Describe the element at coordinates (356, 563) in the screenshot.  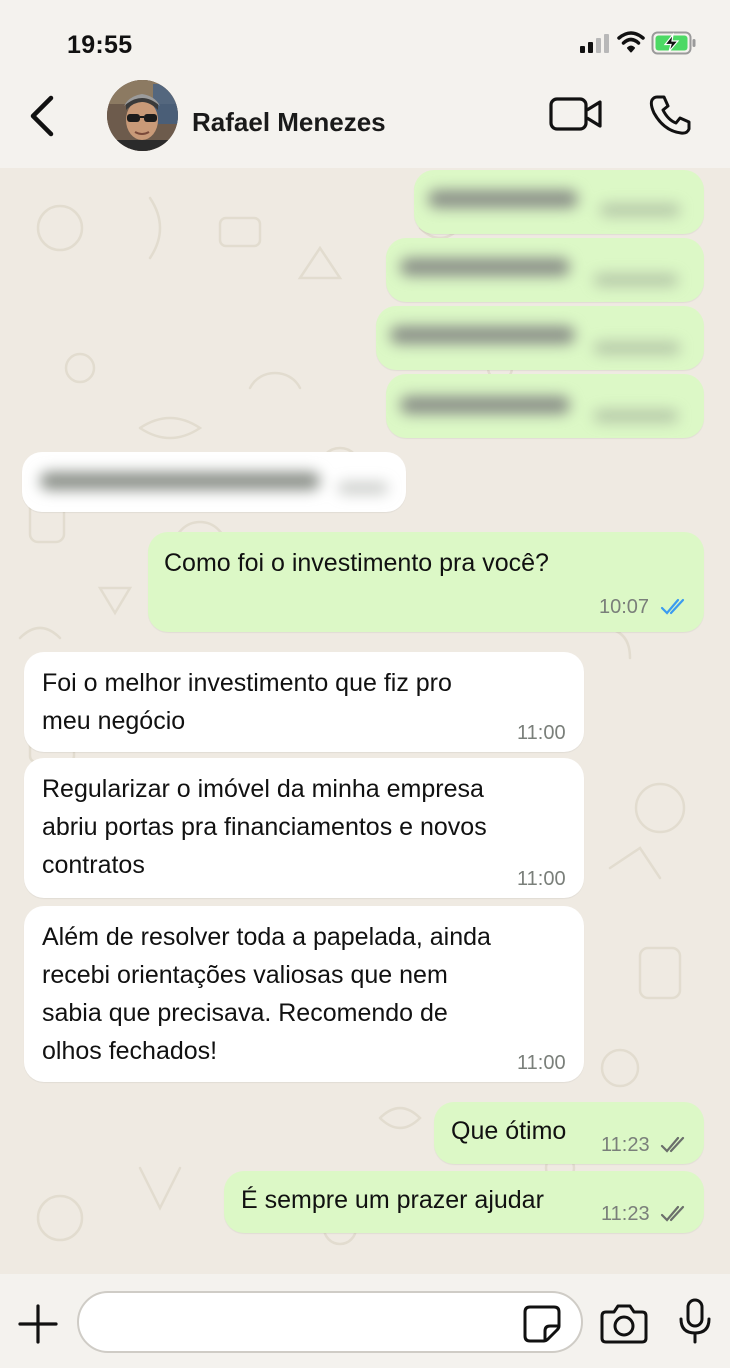
I see `message-text: Como foi o investimento pra você?` at that location.